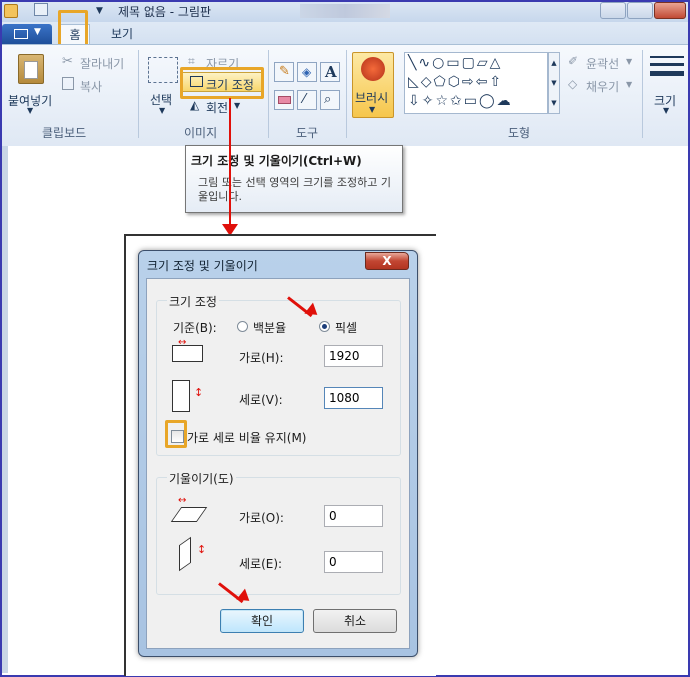 This screenshot has width=690, height=677. What do you see at coordinates (189, 396) in the screenshot?
I see `vertical-resize-icon: ↕` at bounding box center [189, 396].